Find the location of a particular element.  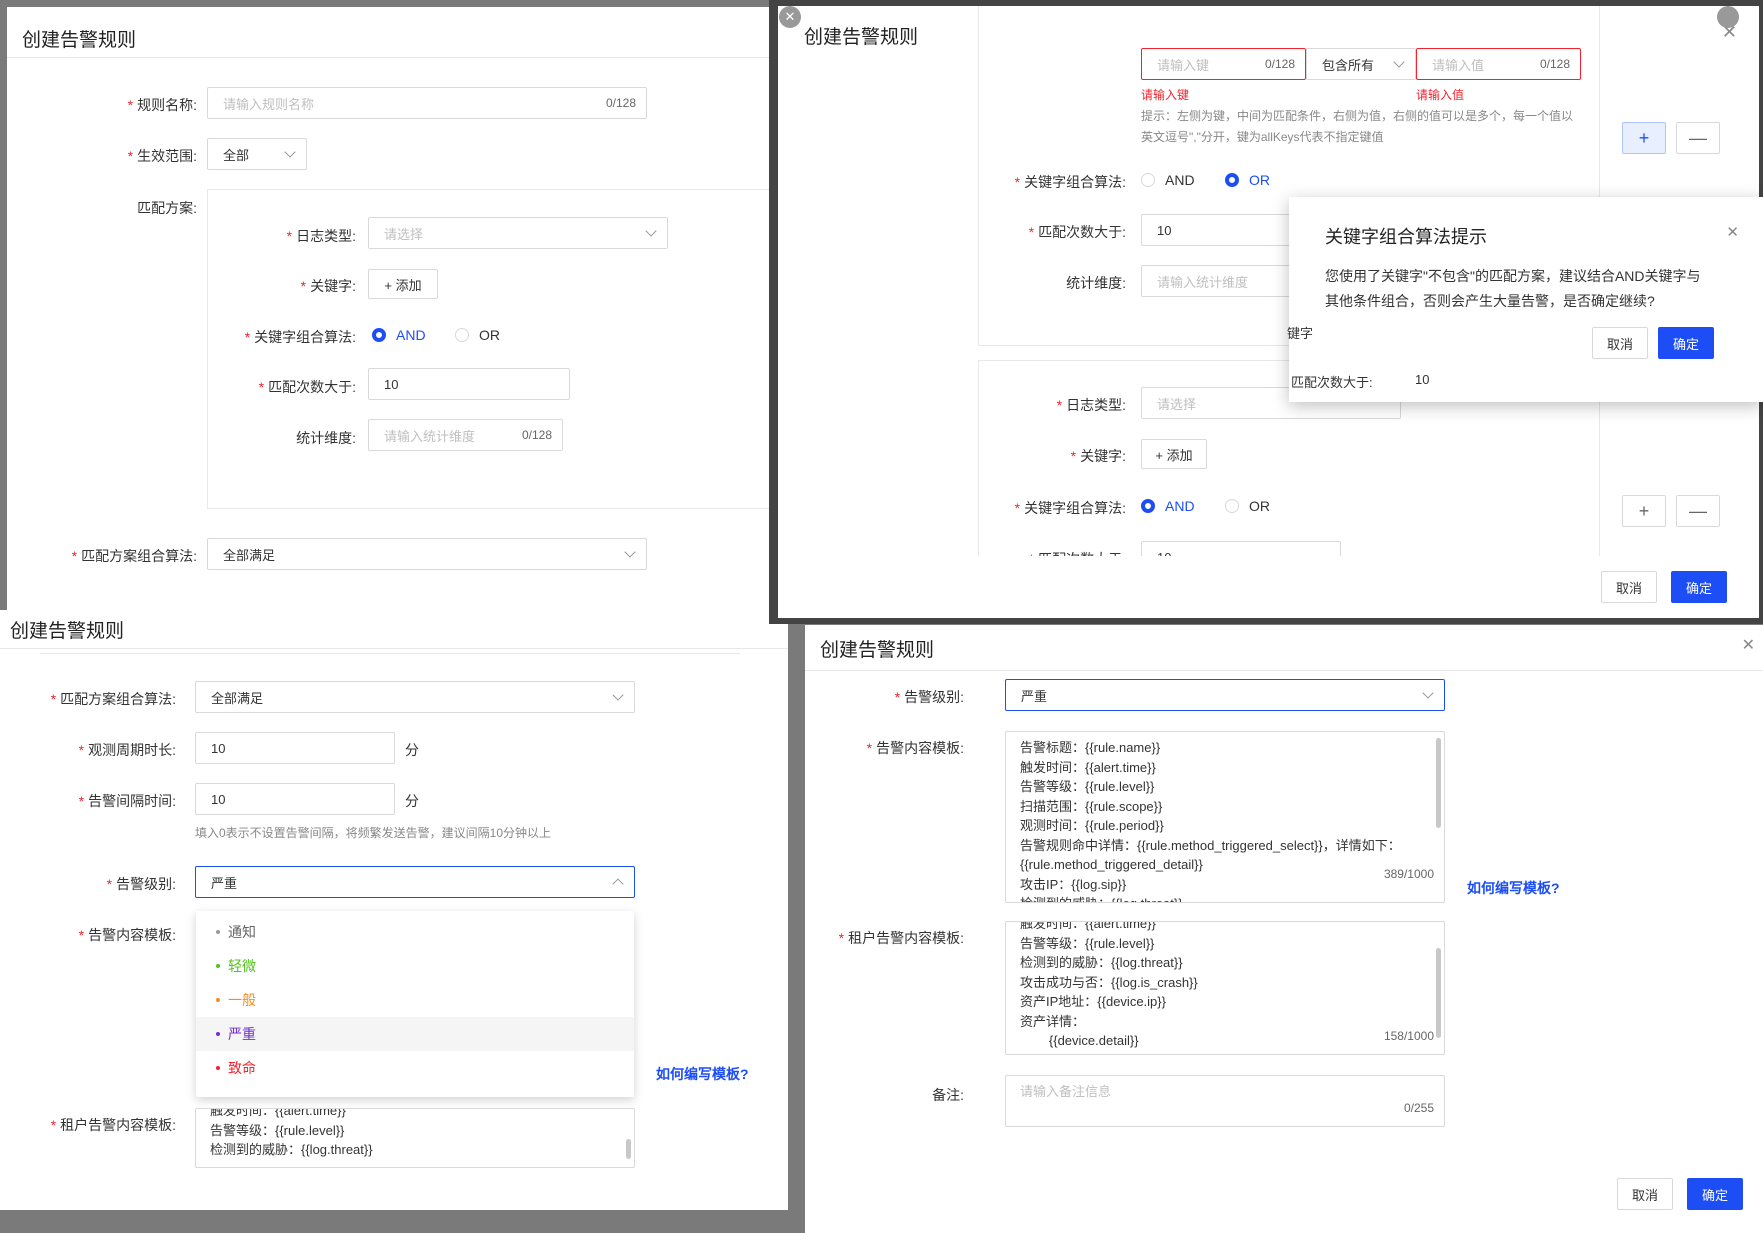

radio-and-2: AND is located at coordinates (1168, 506).